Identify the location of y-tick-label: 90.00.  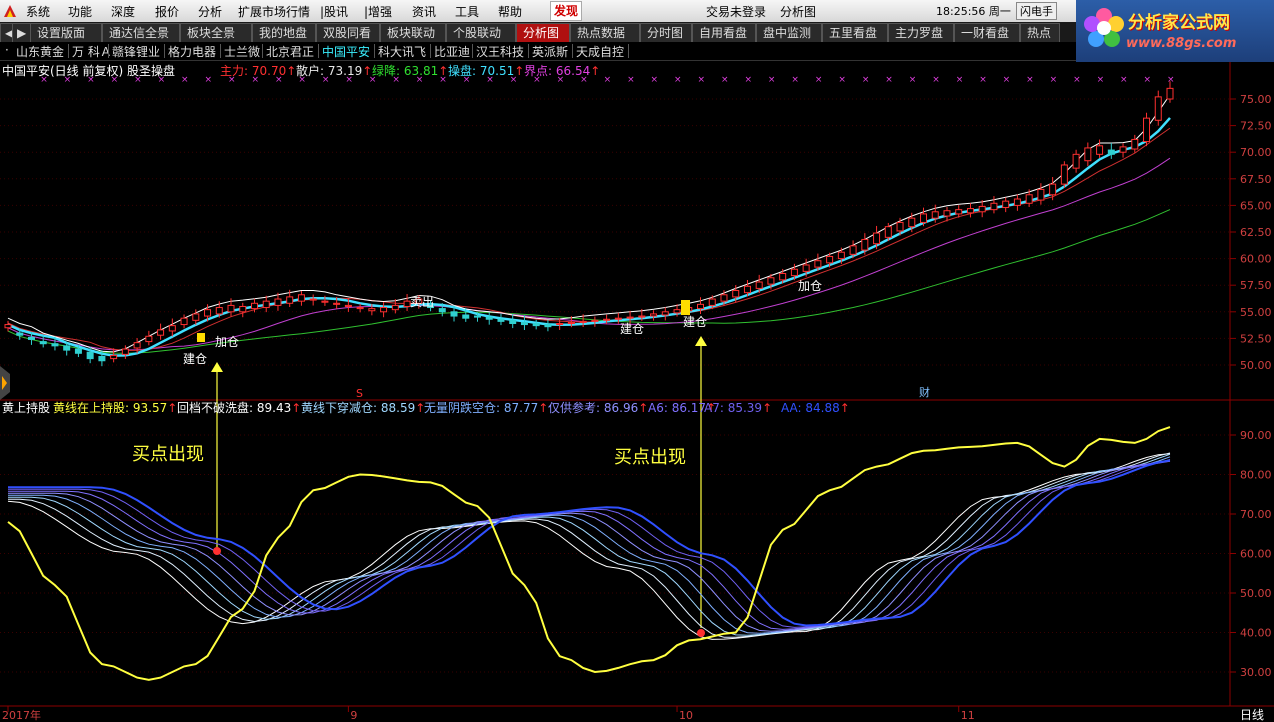
(1256, 435).